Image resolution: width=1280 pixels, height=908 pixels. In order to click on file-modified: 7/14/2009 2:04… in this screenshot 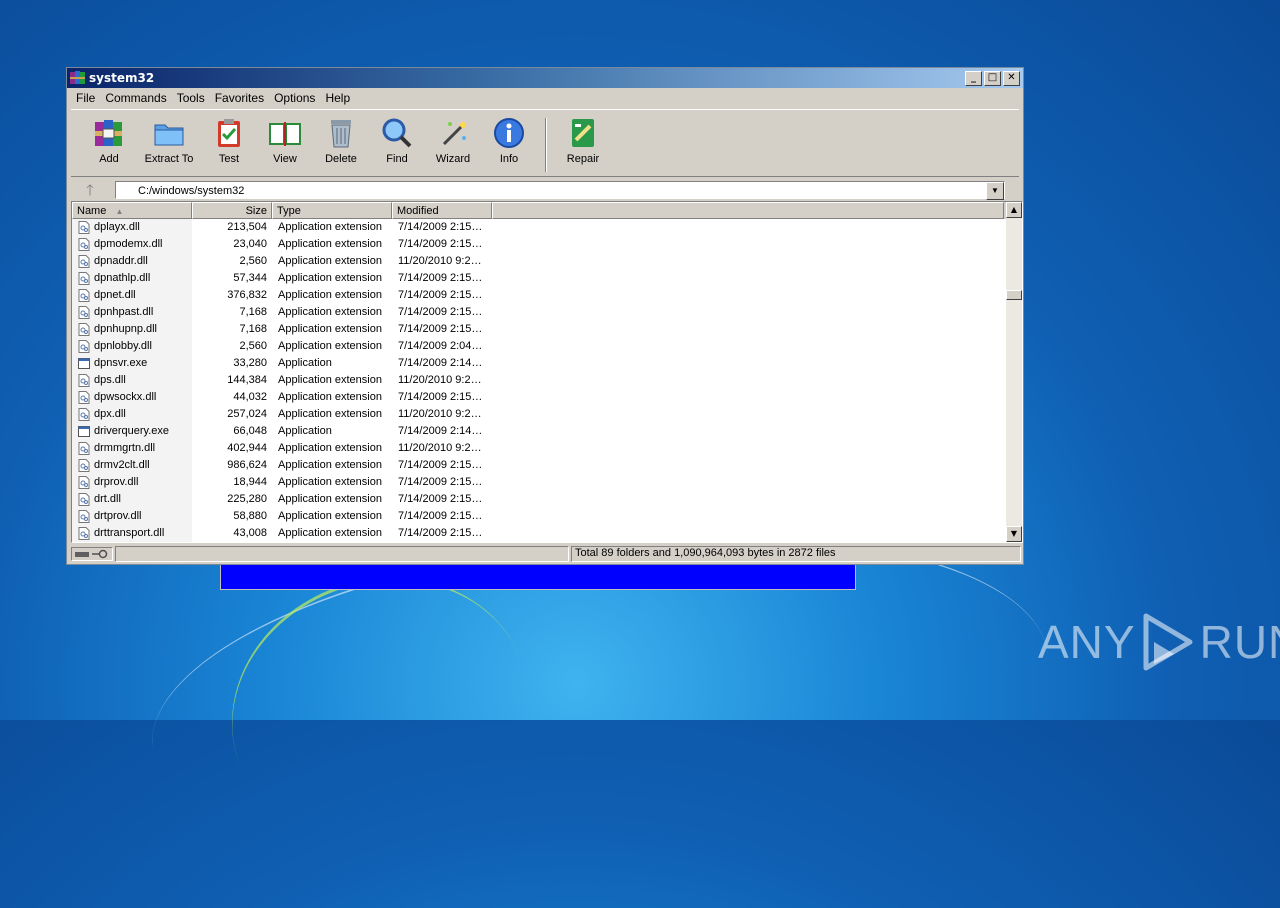, I will do `click(440, 346)`.